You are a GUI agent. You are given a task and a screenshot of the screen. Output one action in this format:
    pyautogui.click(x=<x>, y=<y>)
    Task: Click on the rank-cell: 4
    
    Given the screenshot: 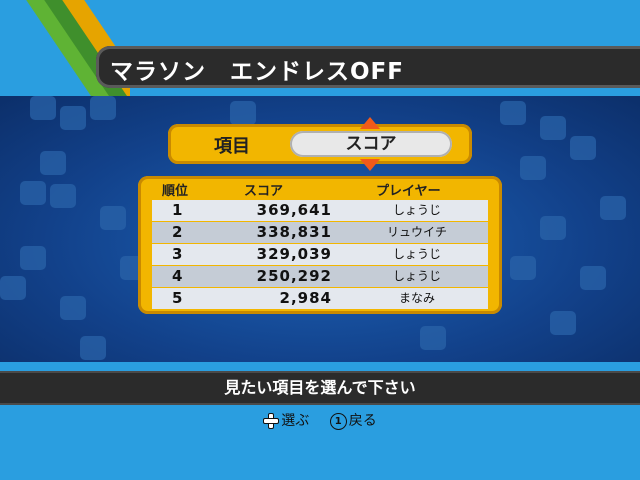 What is the action you would take?
    pyautogui.click(x=177, y=276)
    